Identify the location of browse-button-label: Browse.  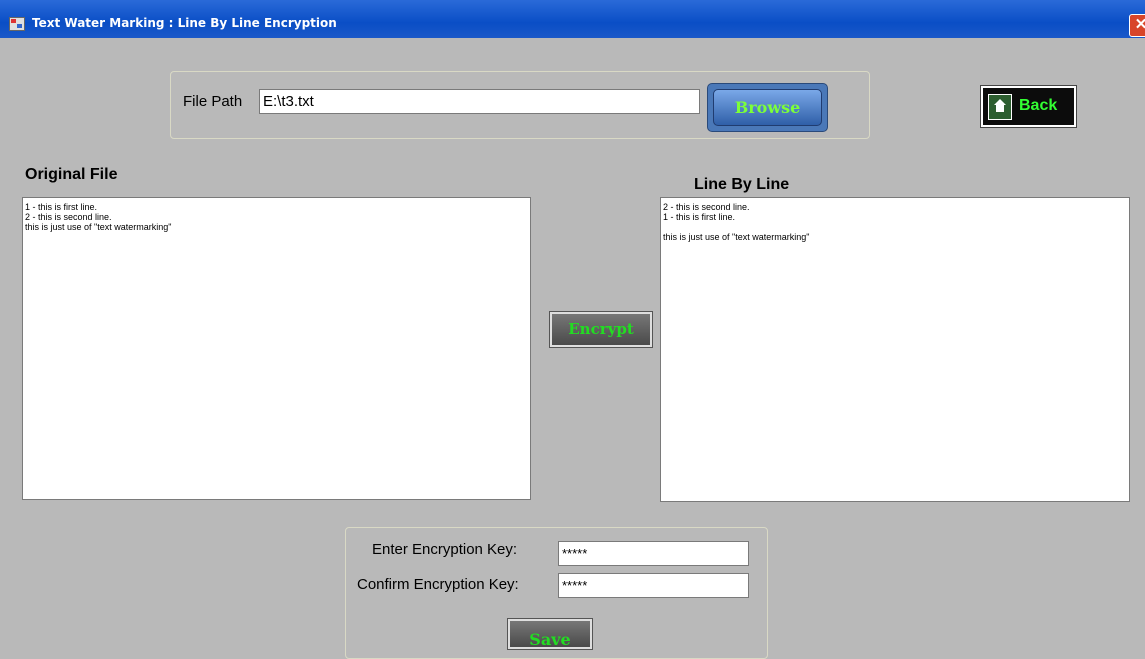
(767, 107).